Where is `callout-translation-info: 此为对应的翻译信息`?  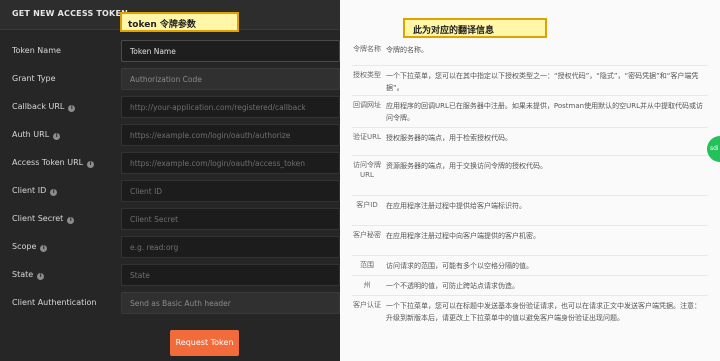
callout-translation-info: 此为对应的翻译信息 is located at coordinates (475, 28).